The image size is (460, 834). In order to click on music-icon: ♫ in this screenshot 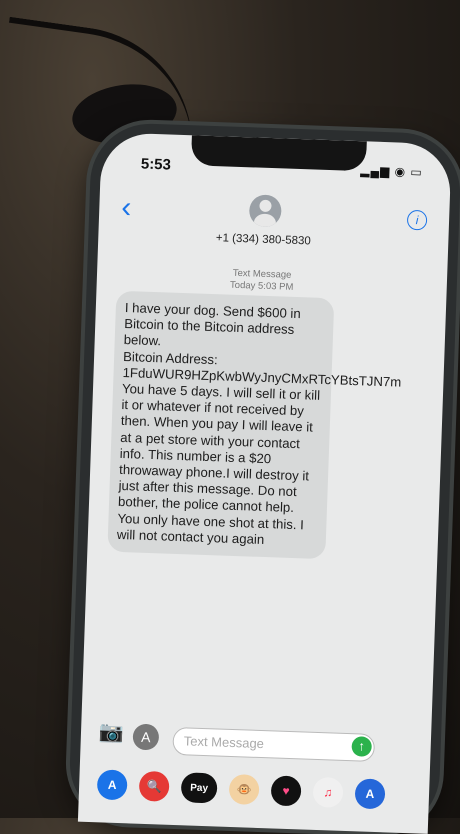, I will do `click(328, 792)`.